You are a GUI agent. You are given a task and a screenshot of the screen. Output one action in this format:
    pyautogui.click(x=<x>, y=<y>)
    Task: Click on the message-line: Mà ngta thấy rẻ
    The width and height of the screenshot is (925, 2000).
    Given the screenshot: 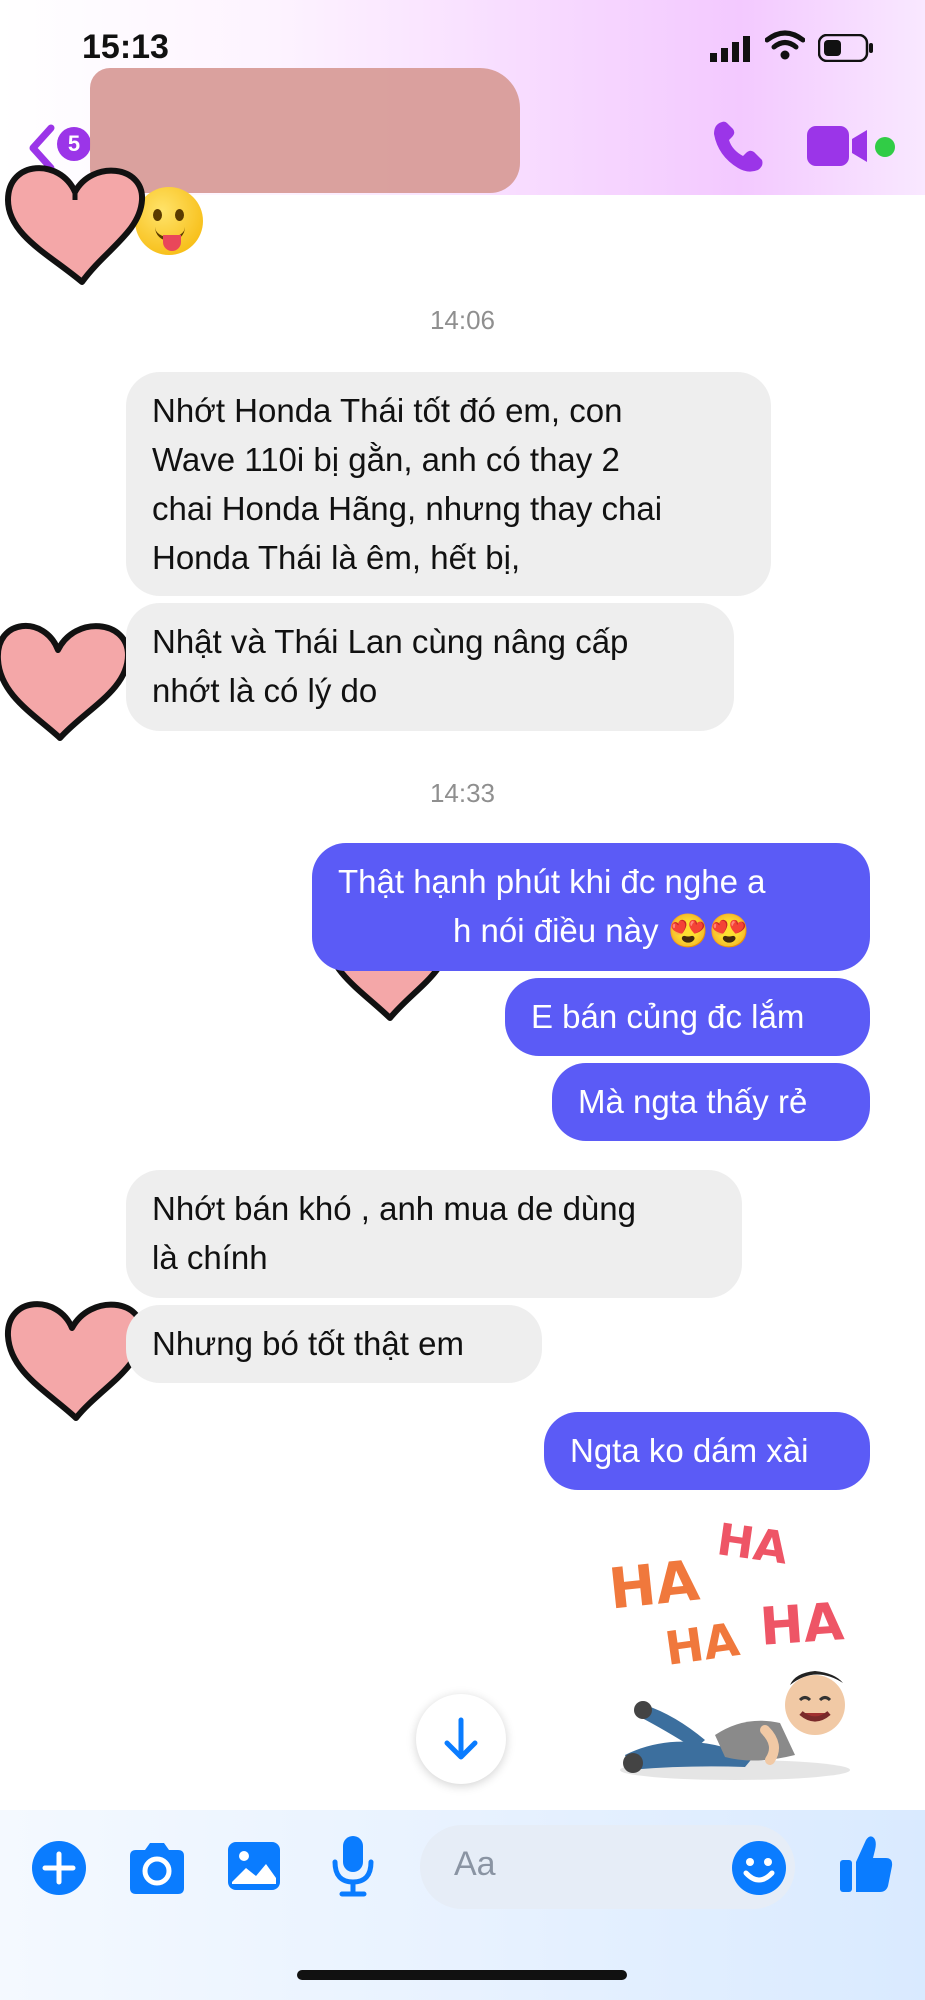 What is the action you would take?
    pyautogui.click(x=693, y=1101)
    